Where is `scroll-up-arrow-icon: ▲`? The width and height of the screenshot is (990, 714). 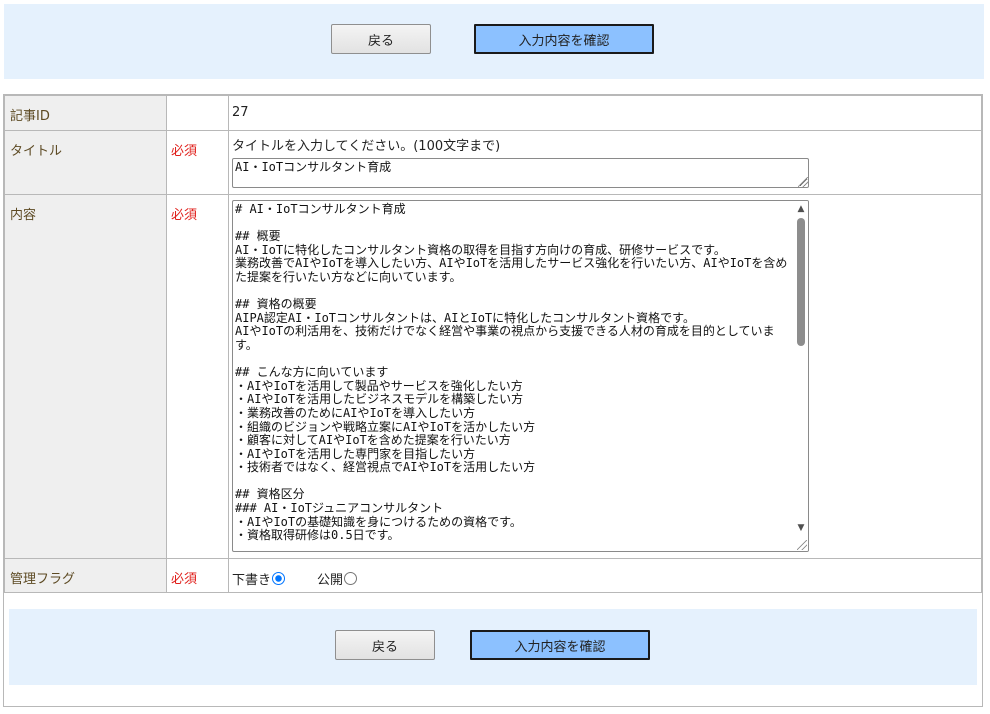
scroll-up-arrow-icon: ▲ is located at coordinates (801, 209).